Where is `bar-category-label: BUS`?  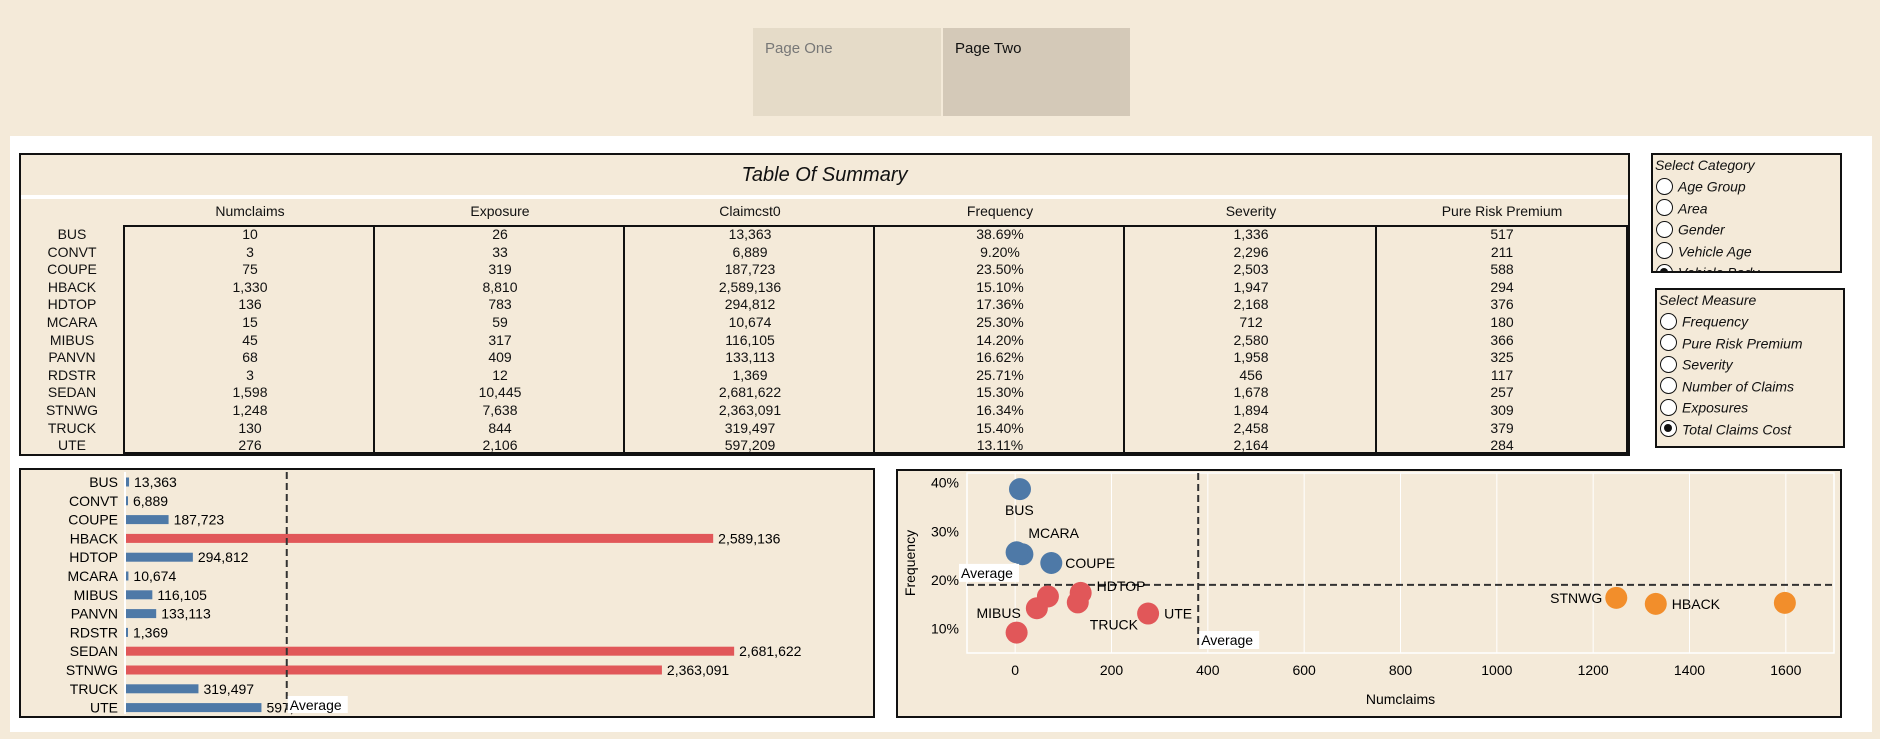 bar-category-label: BUS is located at coordinates (103, 482).